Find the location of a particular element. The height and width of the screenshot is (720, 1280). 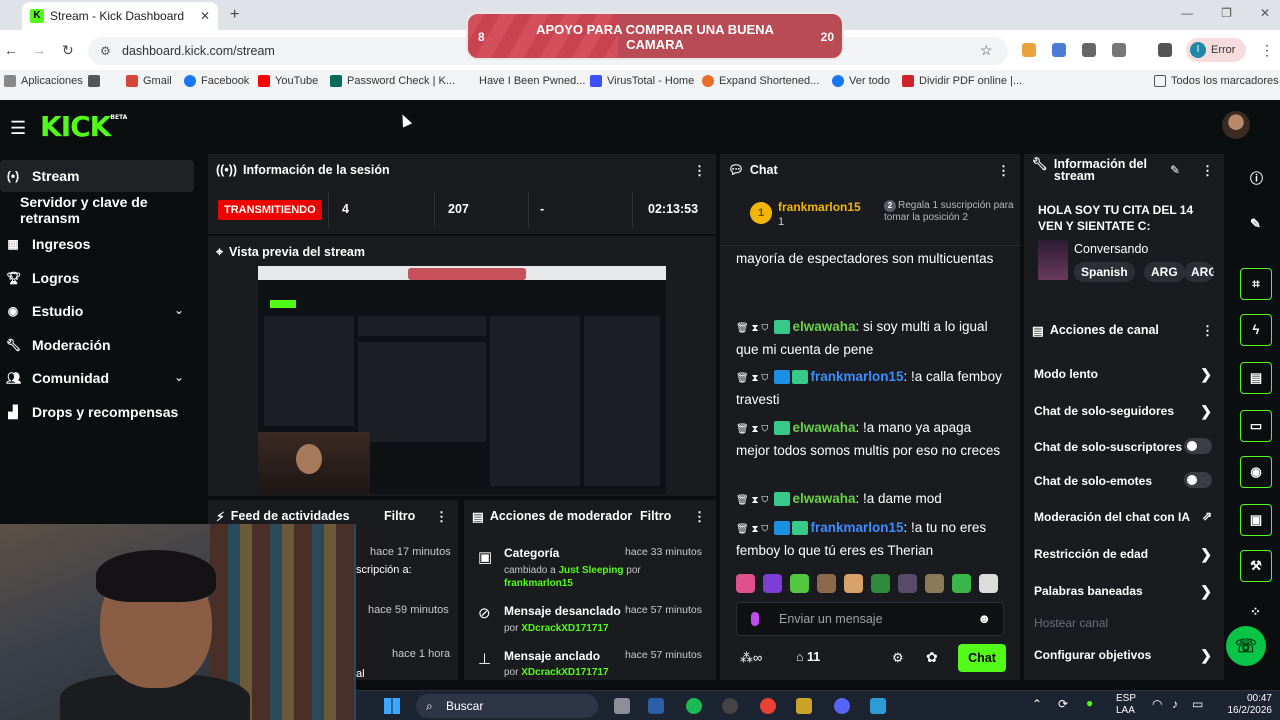

chrome-icon is located at coordinates (768, 706).